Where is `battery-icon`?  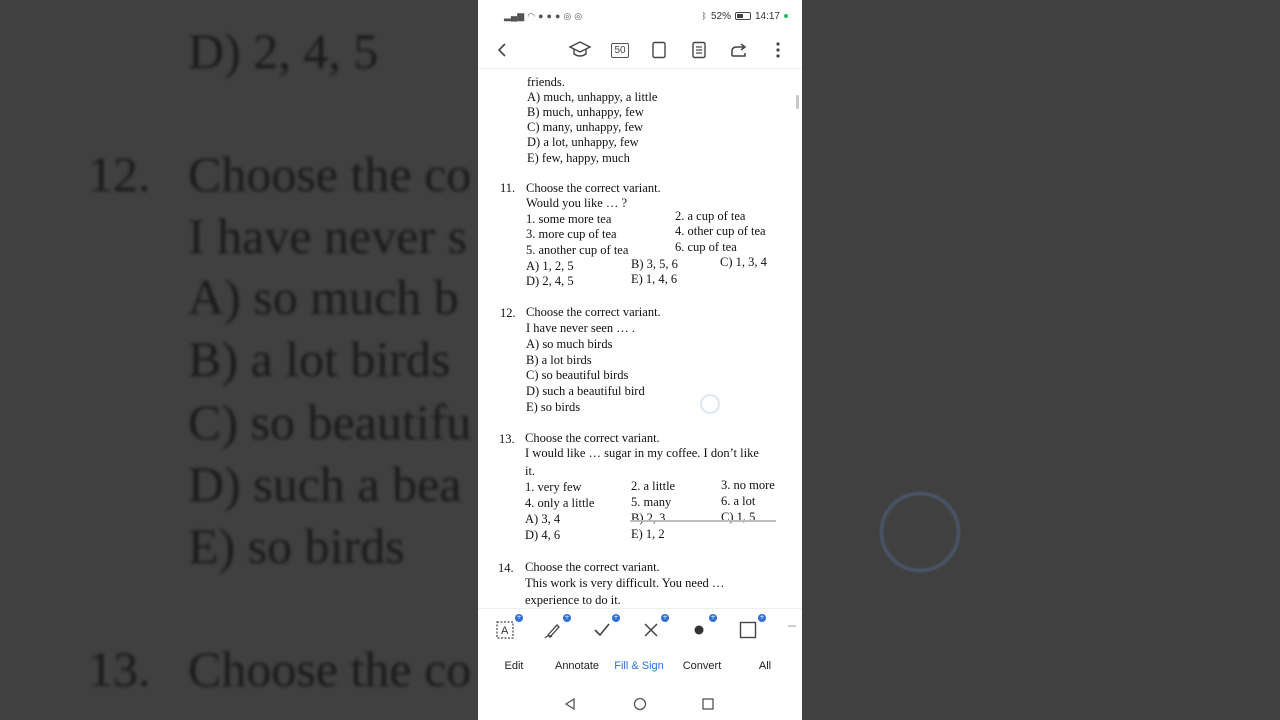 battery-icon is located at coordinates (742, 16).